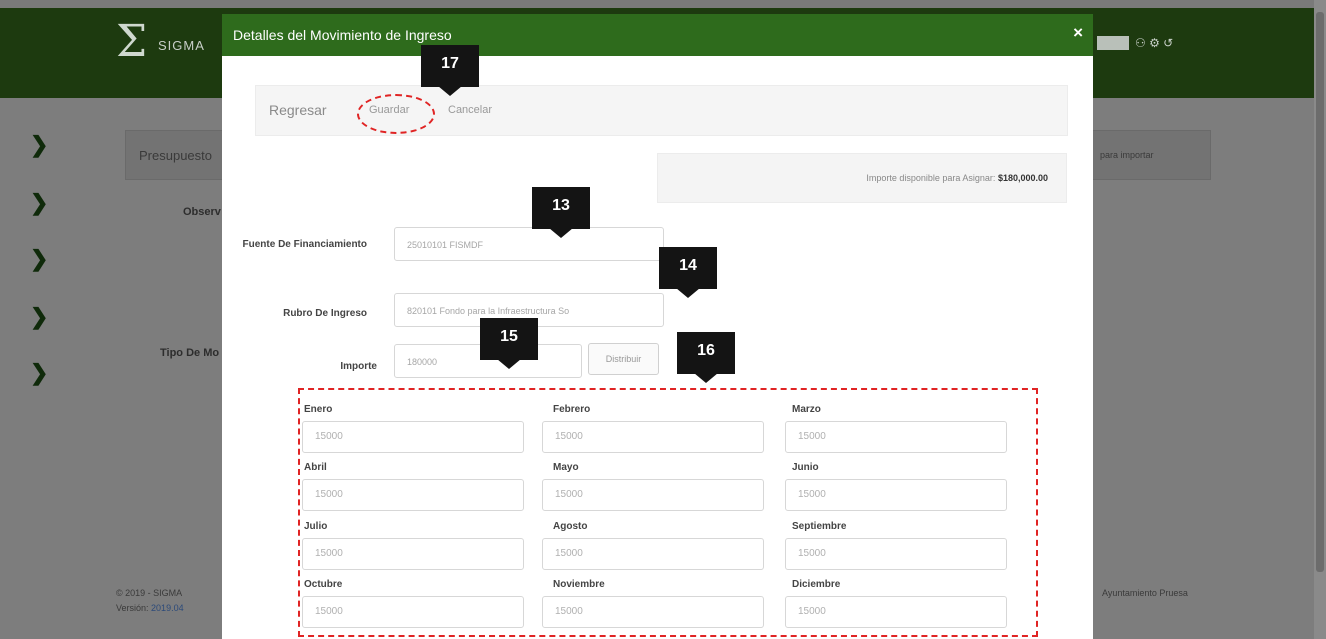 This screenshot has height=639, width=1326. Describe the element at coordinates (132, 608) in the screenshot. I see `footer-version-label: Versión:` at that location.